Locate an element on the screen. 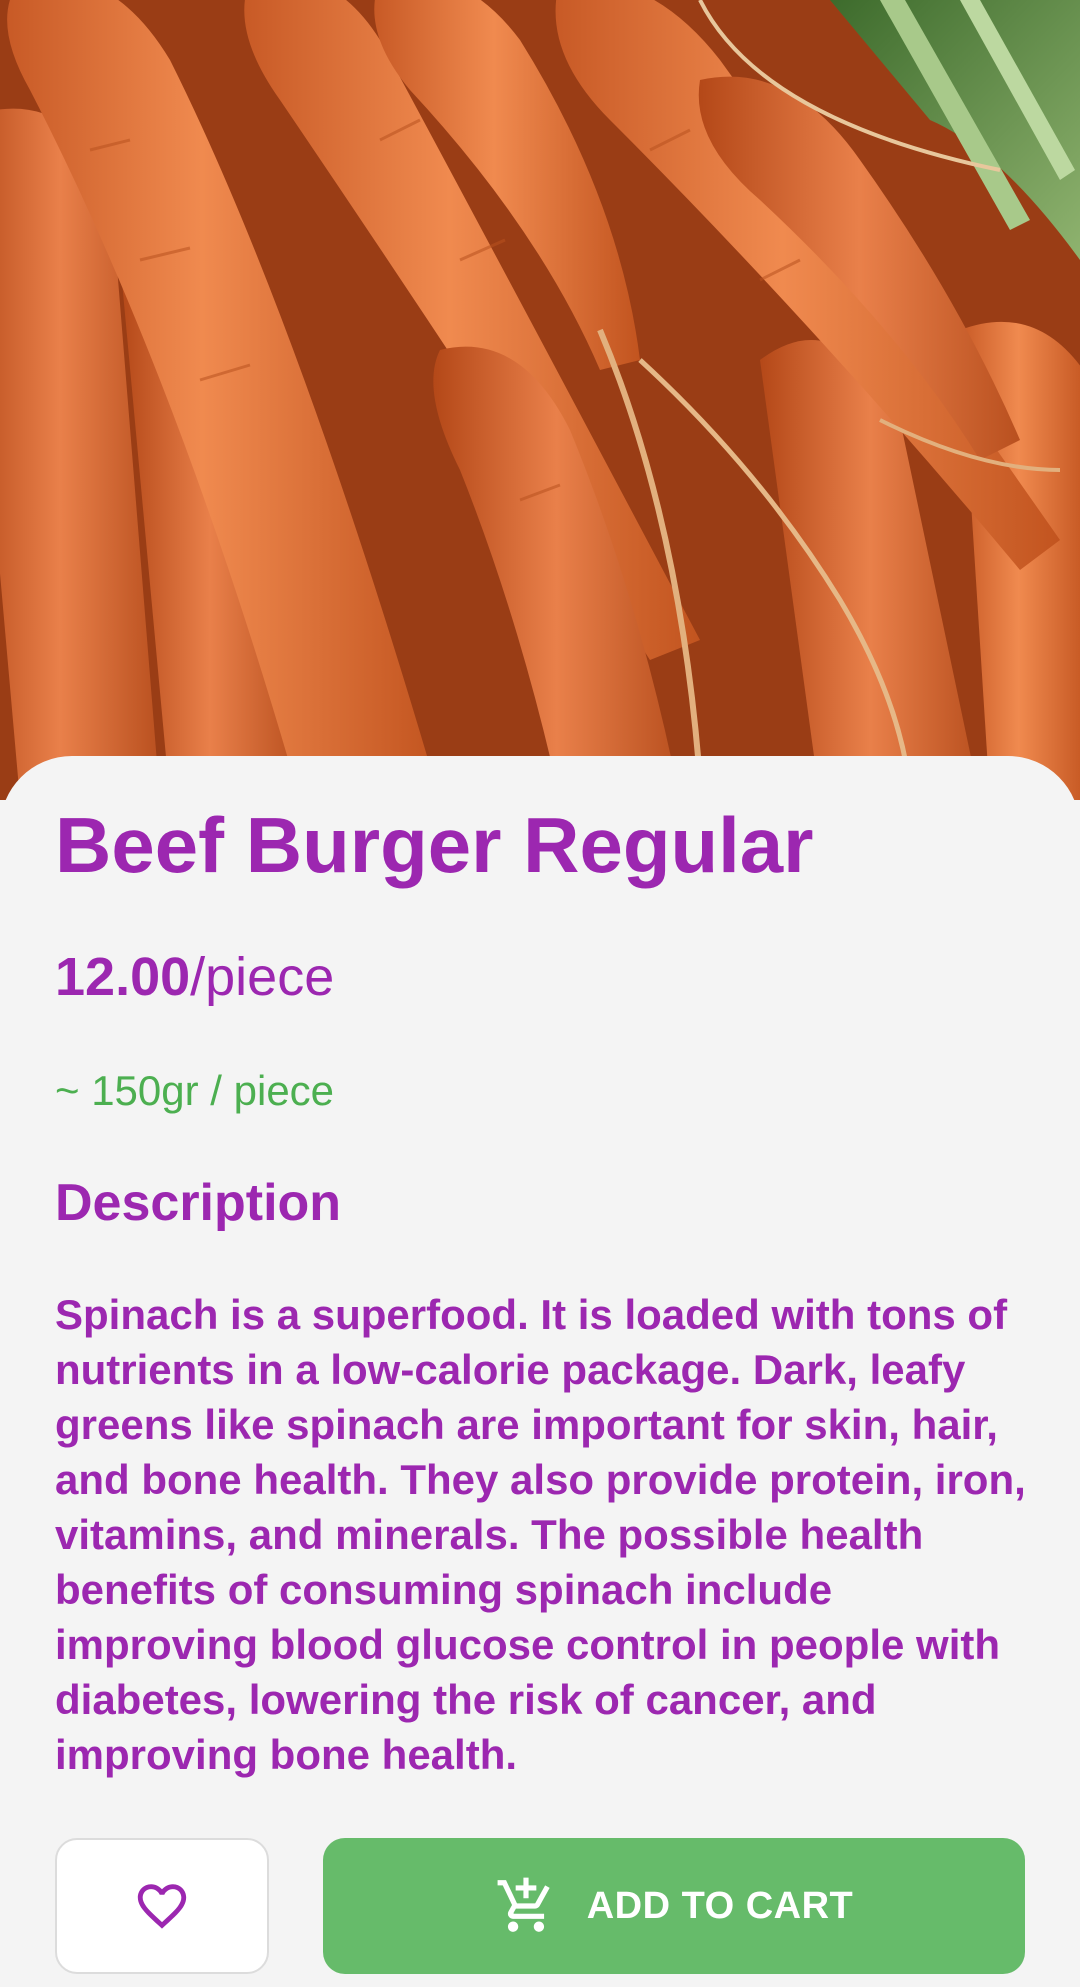 This screenshot has height=1987, width=1080. heart-outline-icon is located at coordinates (162, 1906).